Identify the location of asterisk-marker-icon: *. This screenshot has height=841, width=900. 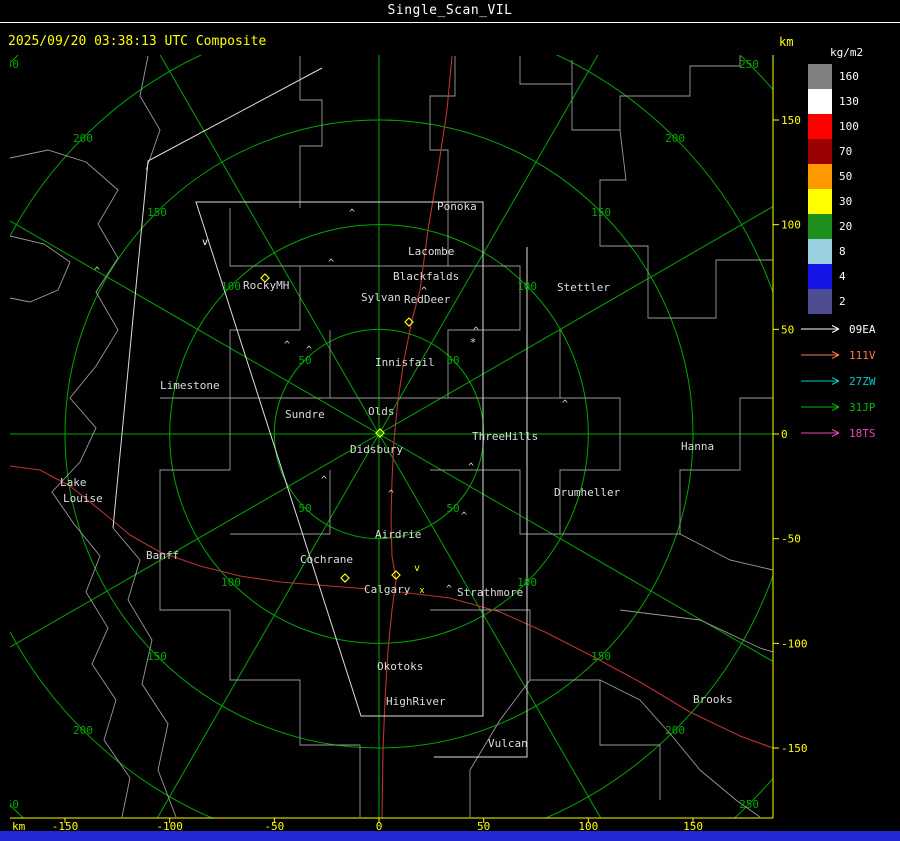
(473, 342).